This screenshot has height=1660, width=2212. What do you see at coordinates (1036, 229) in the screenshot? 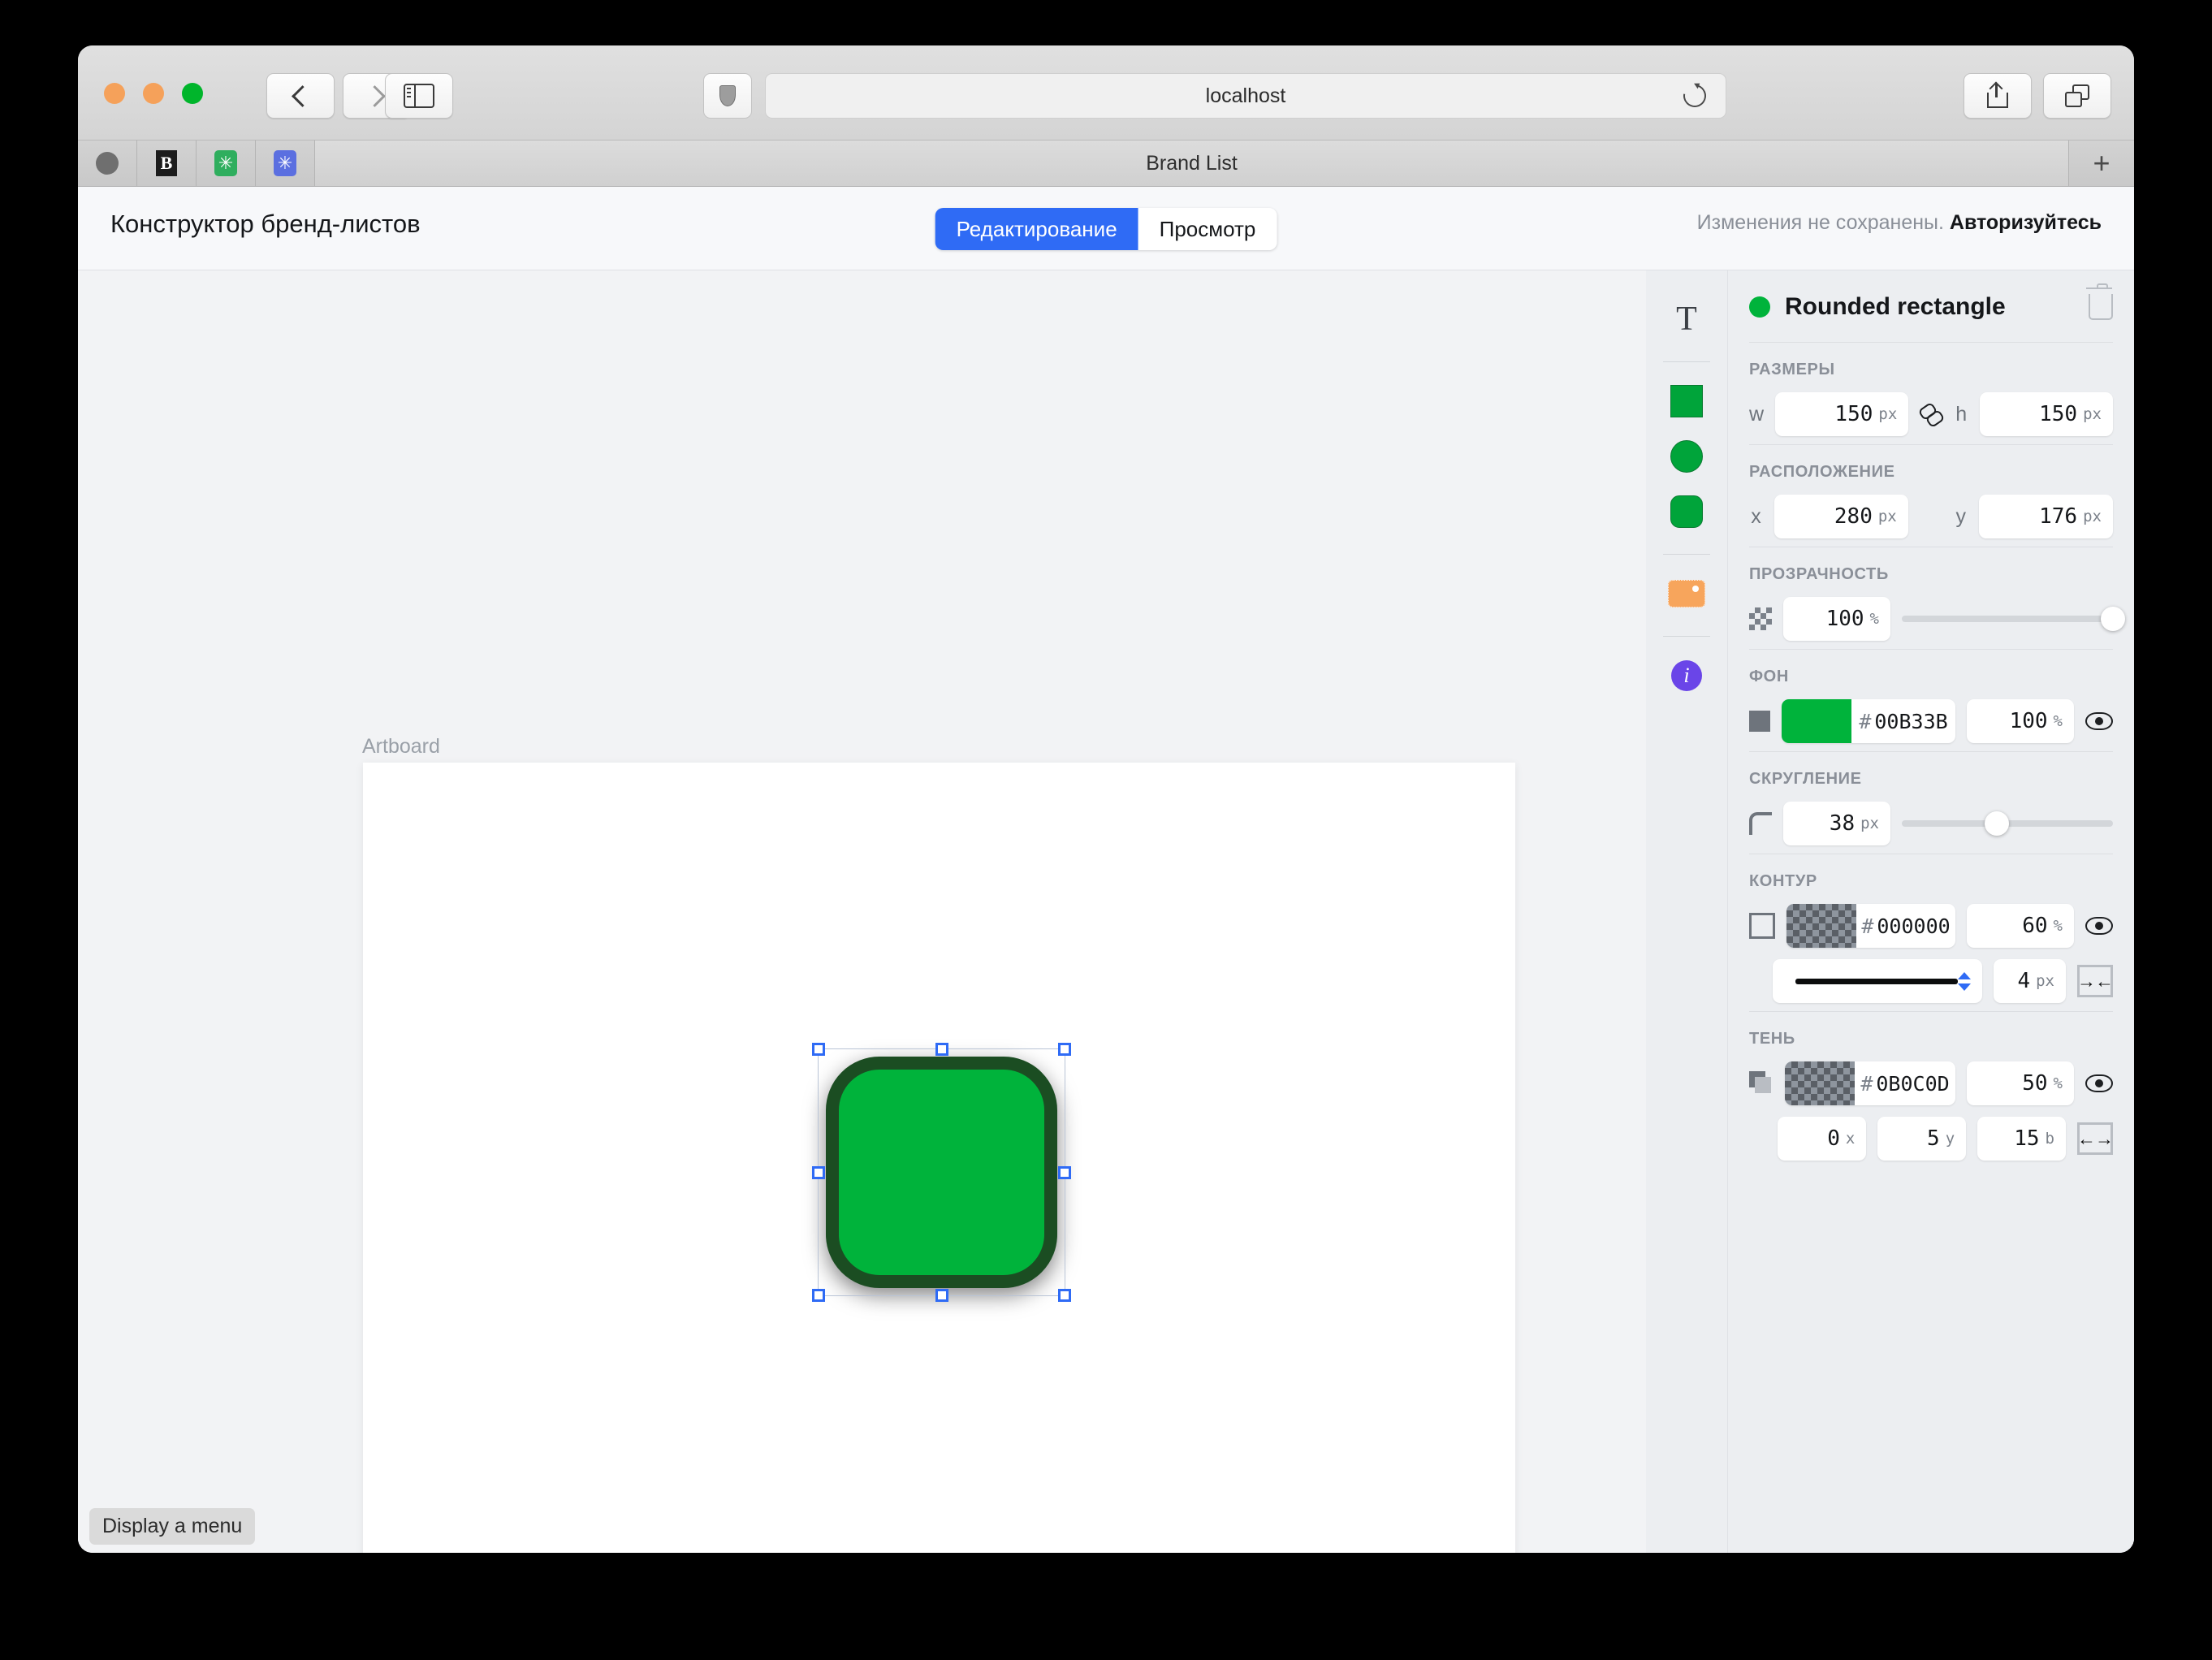
I see `tab-edit: Редактирование` at bounding box center [1036, 229].